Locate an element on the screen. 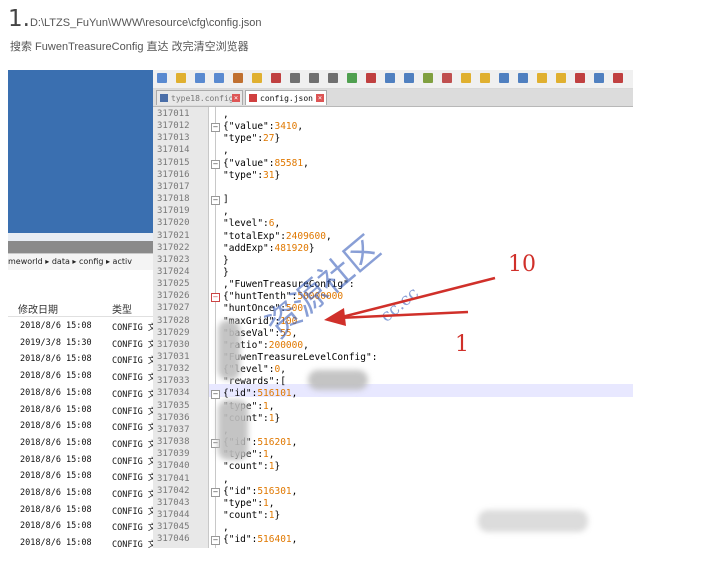 This screenshot has width=722, height=572. step-description: 搜索 FuwenTreasureConfig 直达 改完清空浏览器 is located at coordinates (129, 47).